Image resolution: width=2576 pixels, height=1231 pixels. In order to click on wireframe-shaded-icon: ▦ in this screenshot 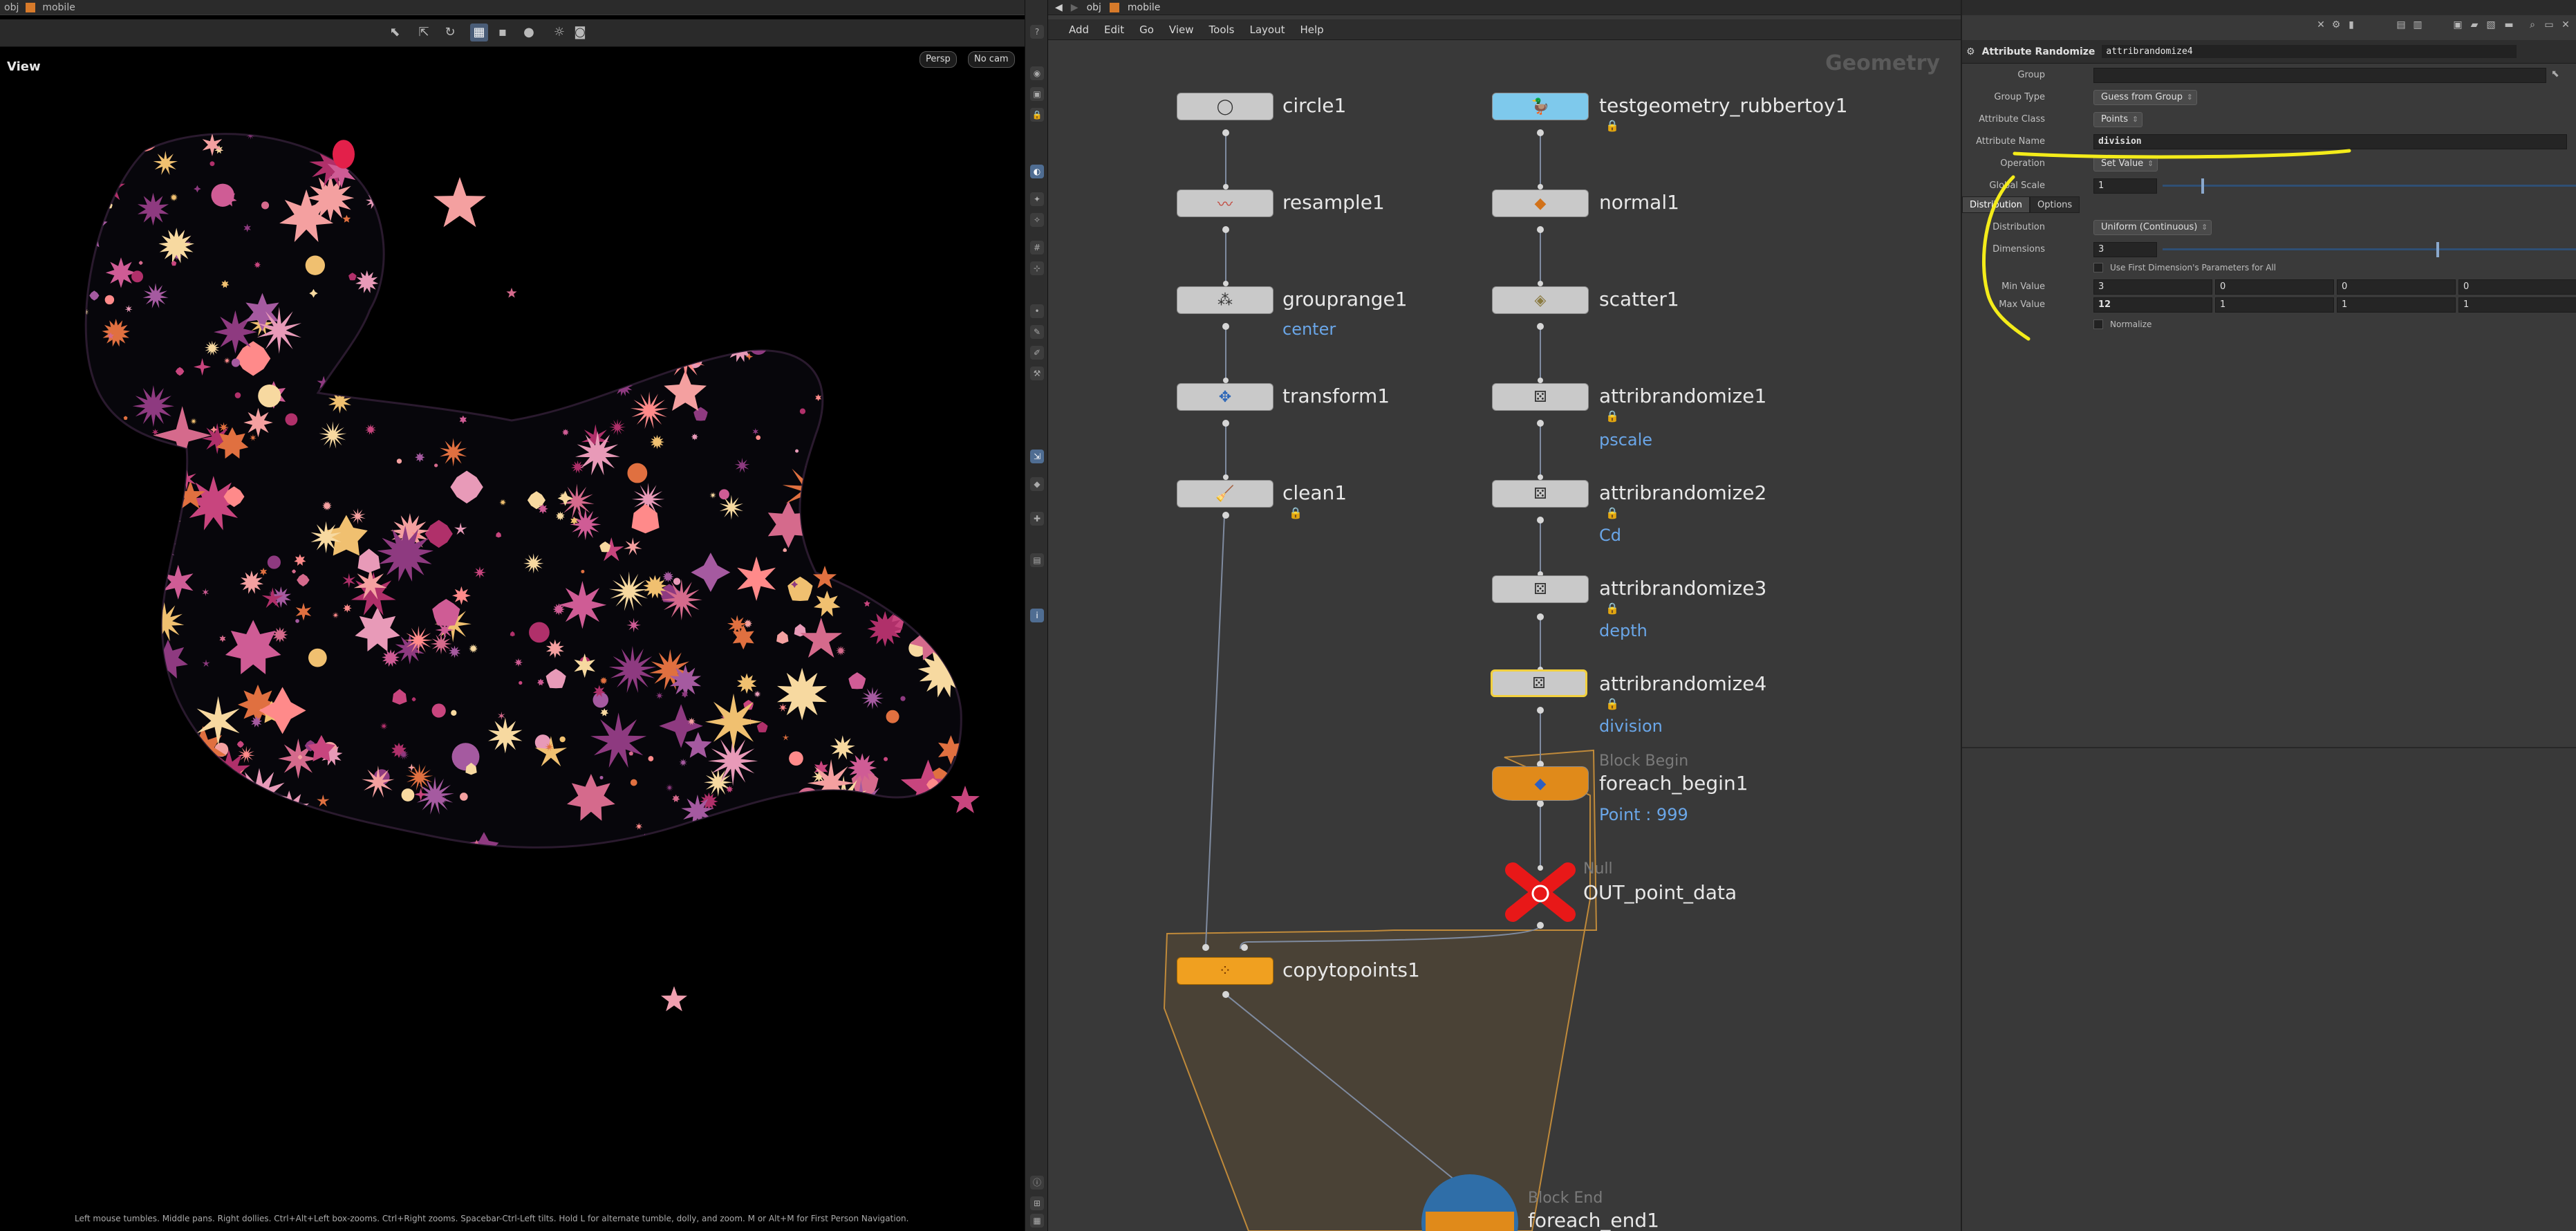, I will do `click(479, 32)`.